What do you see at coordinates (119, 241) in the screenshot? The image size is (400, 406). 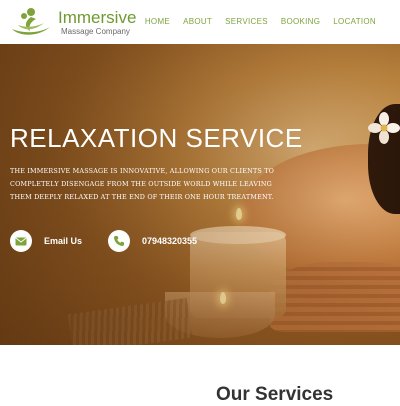 I see `phone-icon` at bounding box center [119, 241].